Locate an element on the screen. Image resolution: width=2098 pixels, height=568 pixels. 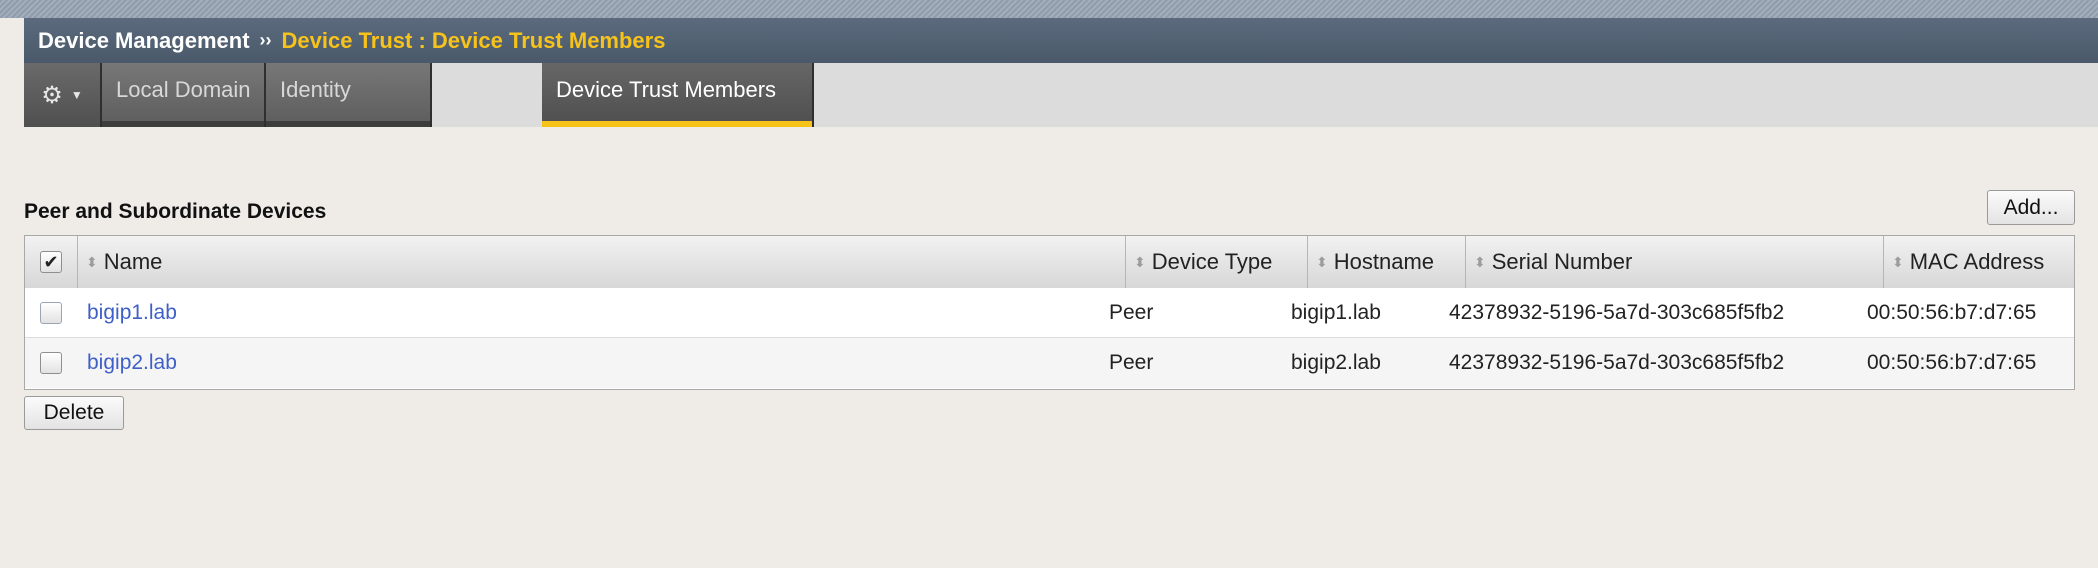
column-header-mac-address: ⬍ MAC Address is located at coordinates (1978, 262).